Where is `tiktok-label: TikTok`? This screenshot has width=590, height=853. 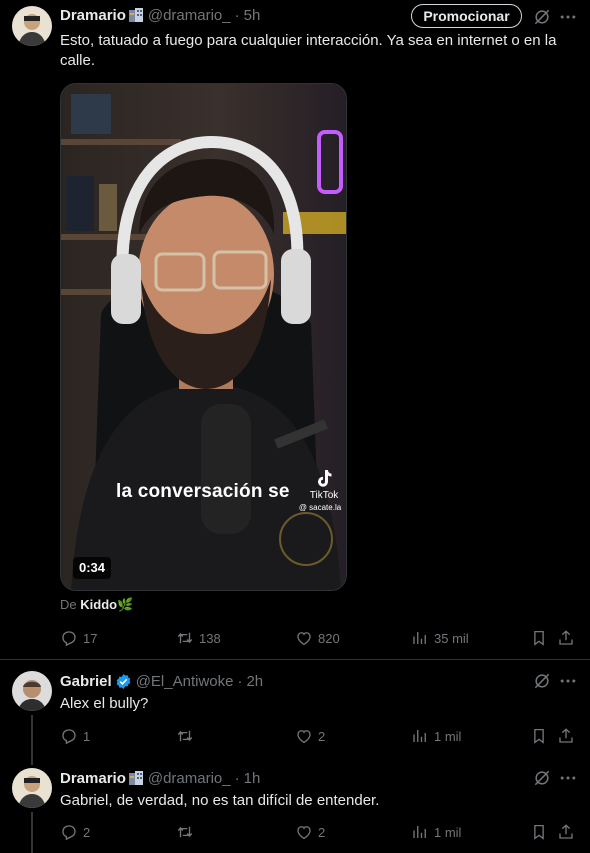
tiktok-label: TikTok is located at coordinates (324, 495).